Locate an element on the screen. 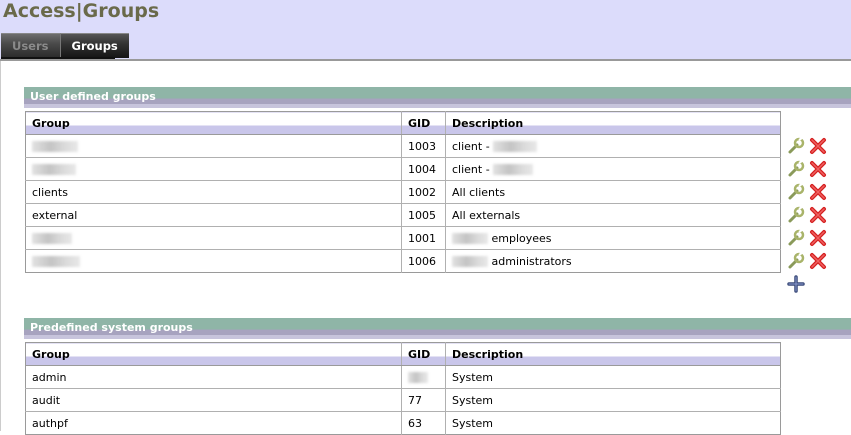 The width and height of the screenshot is (851, 435). user-groups-section-bar: User defined groups is located at coordinates (437, 97).